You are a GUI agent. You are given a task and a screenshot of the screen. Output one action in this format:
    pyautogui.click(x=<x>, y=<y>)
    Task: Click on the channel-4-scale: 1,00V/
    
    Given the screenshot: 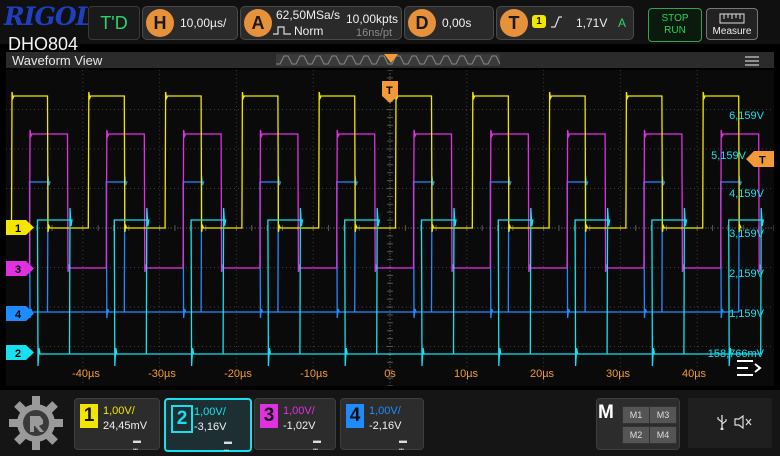 What is the action you would take?
    pyautogui.click(x=385, y=411)
    